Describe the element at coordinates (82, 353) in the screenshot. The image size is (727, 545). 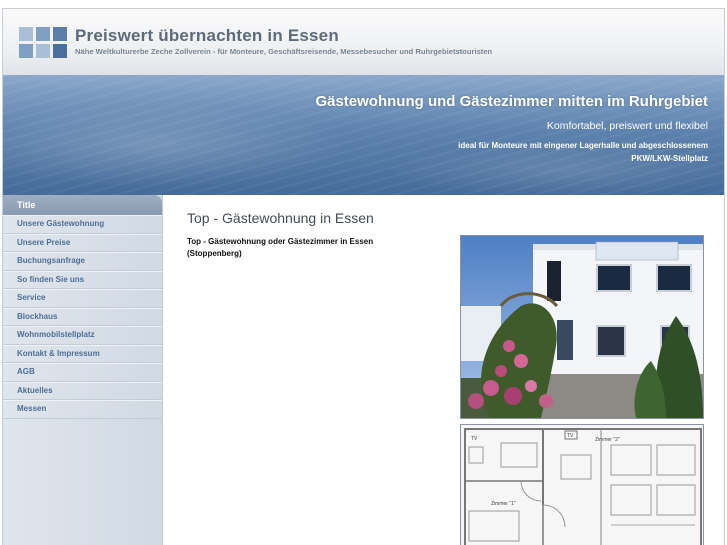
I see `sidebar-item-kontakt: Kontakt & Impressum` at that location.